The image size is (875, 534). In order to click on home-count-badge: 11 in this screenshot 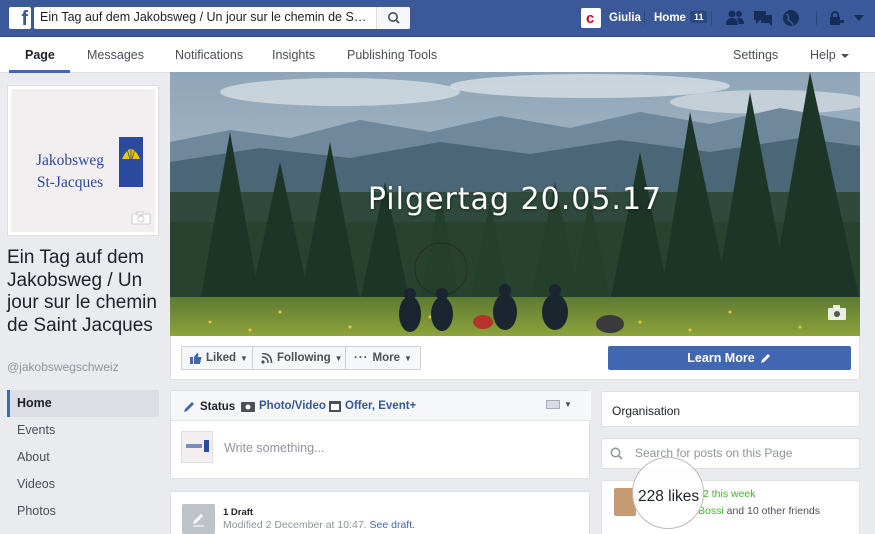, I will do `click(698, 17)`.